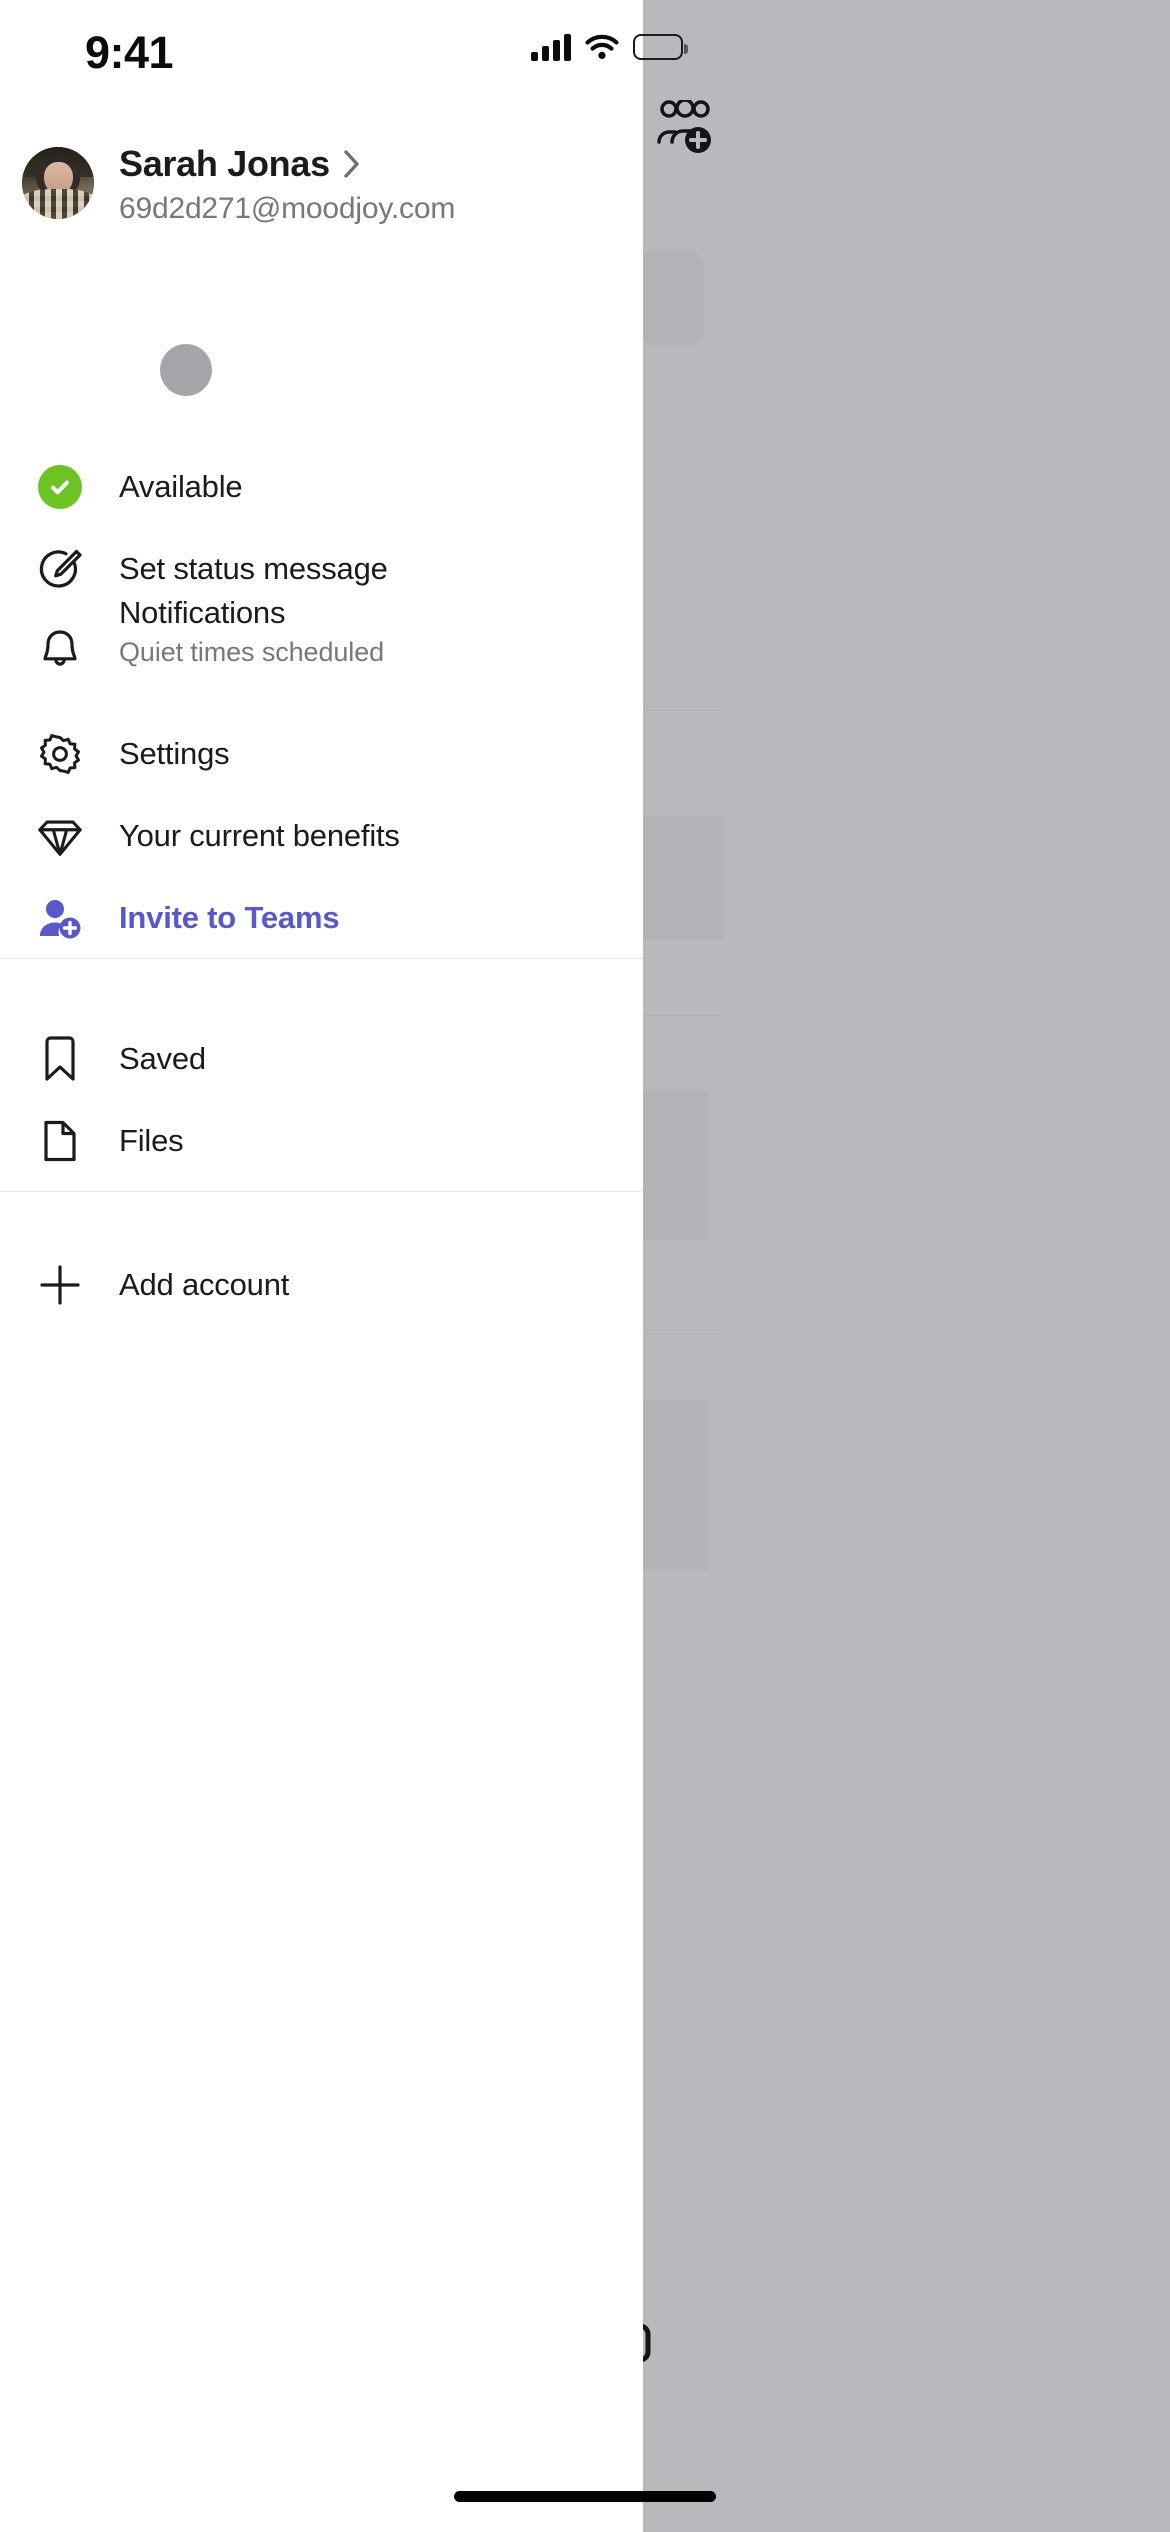  I want to click on plus-icon, so click(60, 1285).